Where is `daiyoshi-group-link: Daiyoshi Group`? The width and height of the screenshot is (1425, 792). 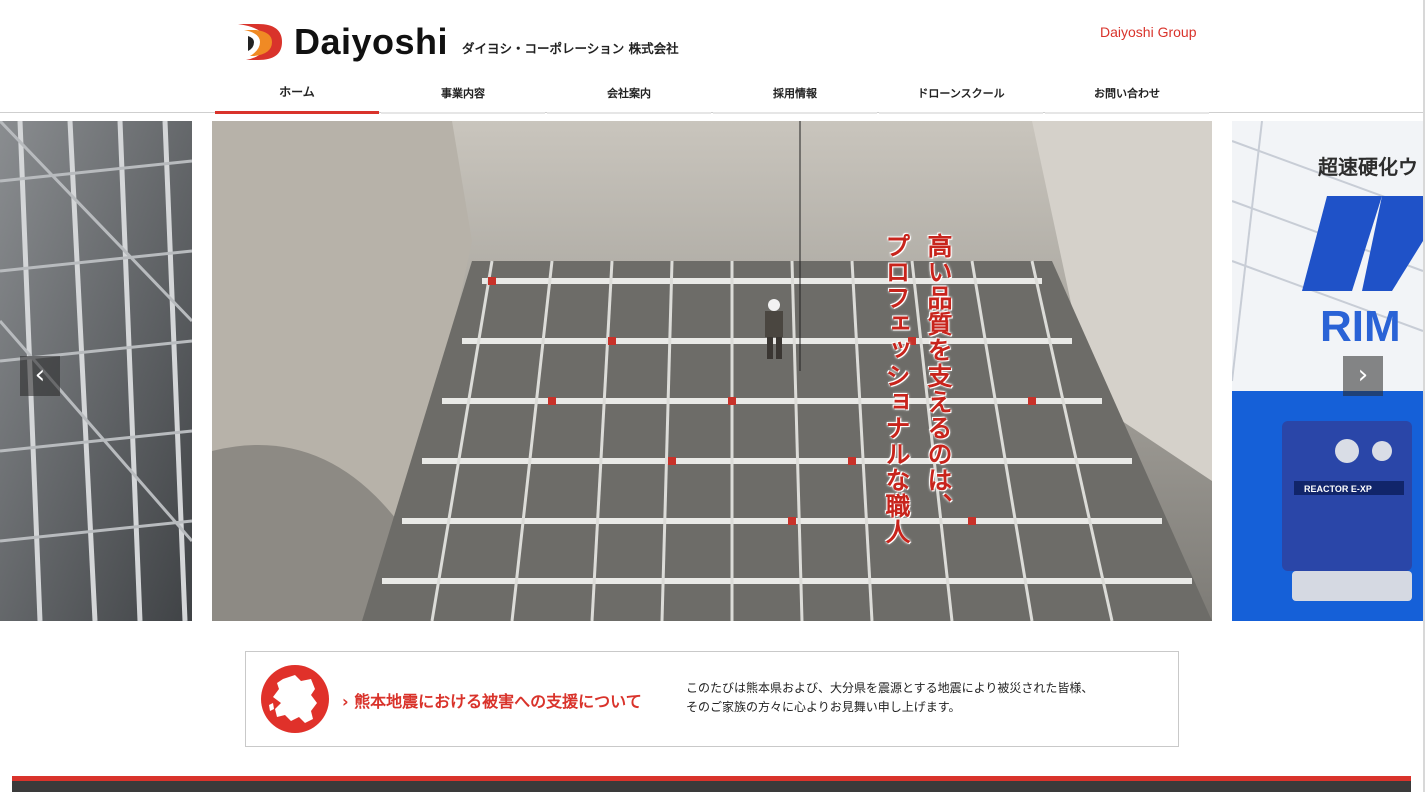
daiyoshi-group-link: Daiyoshi Group is located at coordinates (1148, 32).